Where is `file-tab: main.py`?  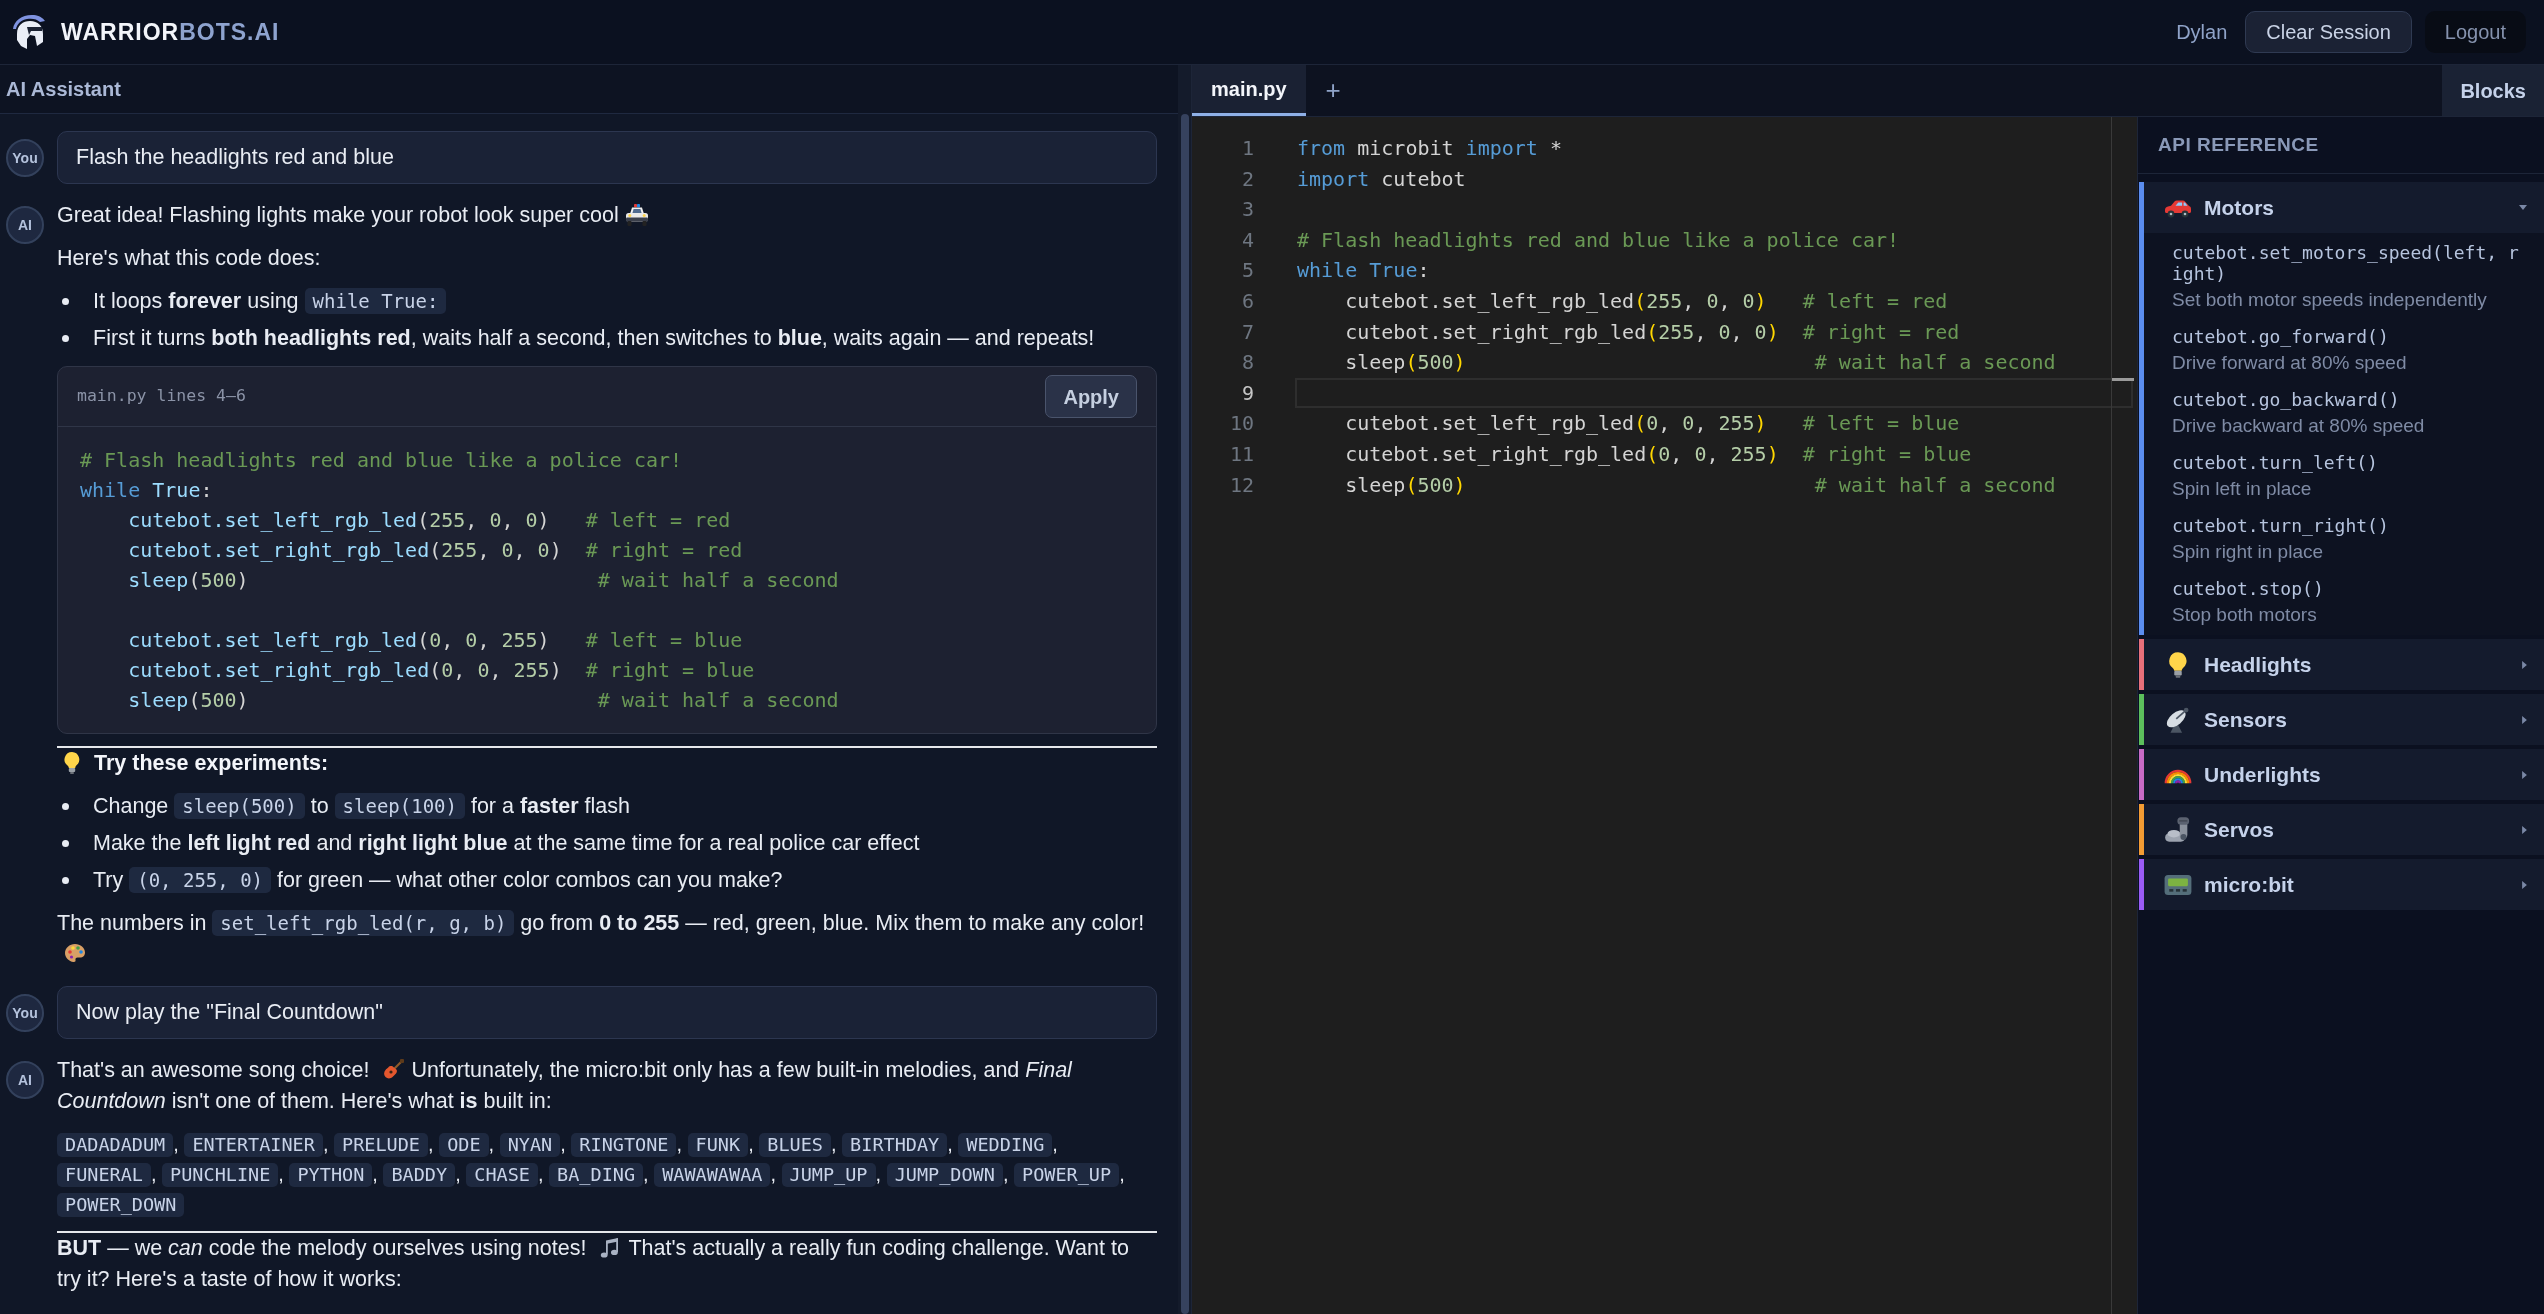
file-tab: main.py is located at coordinates (1249, 90).